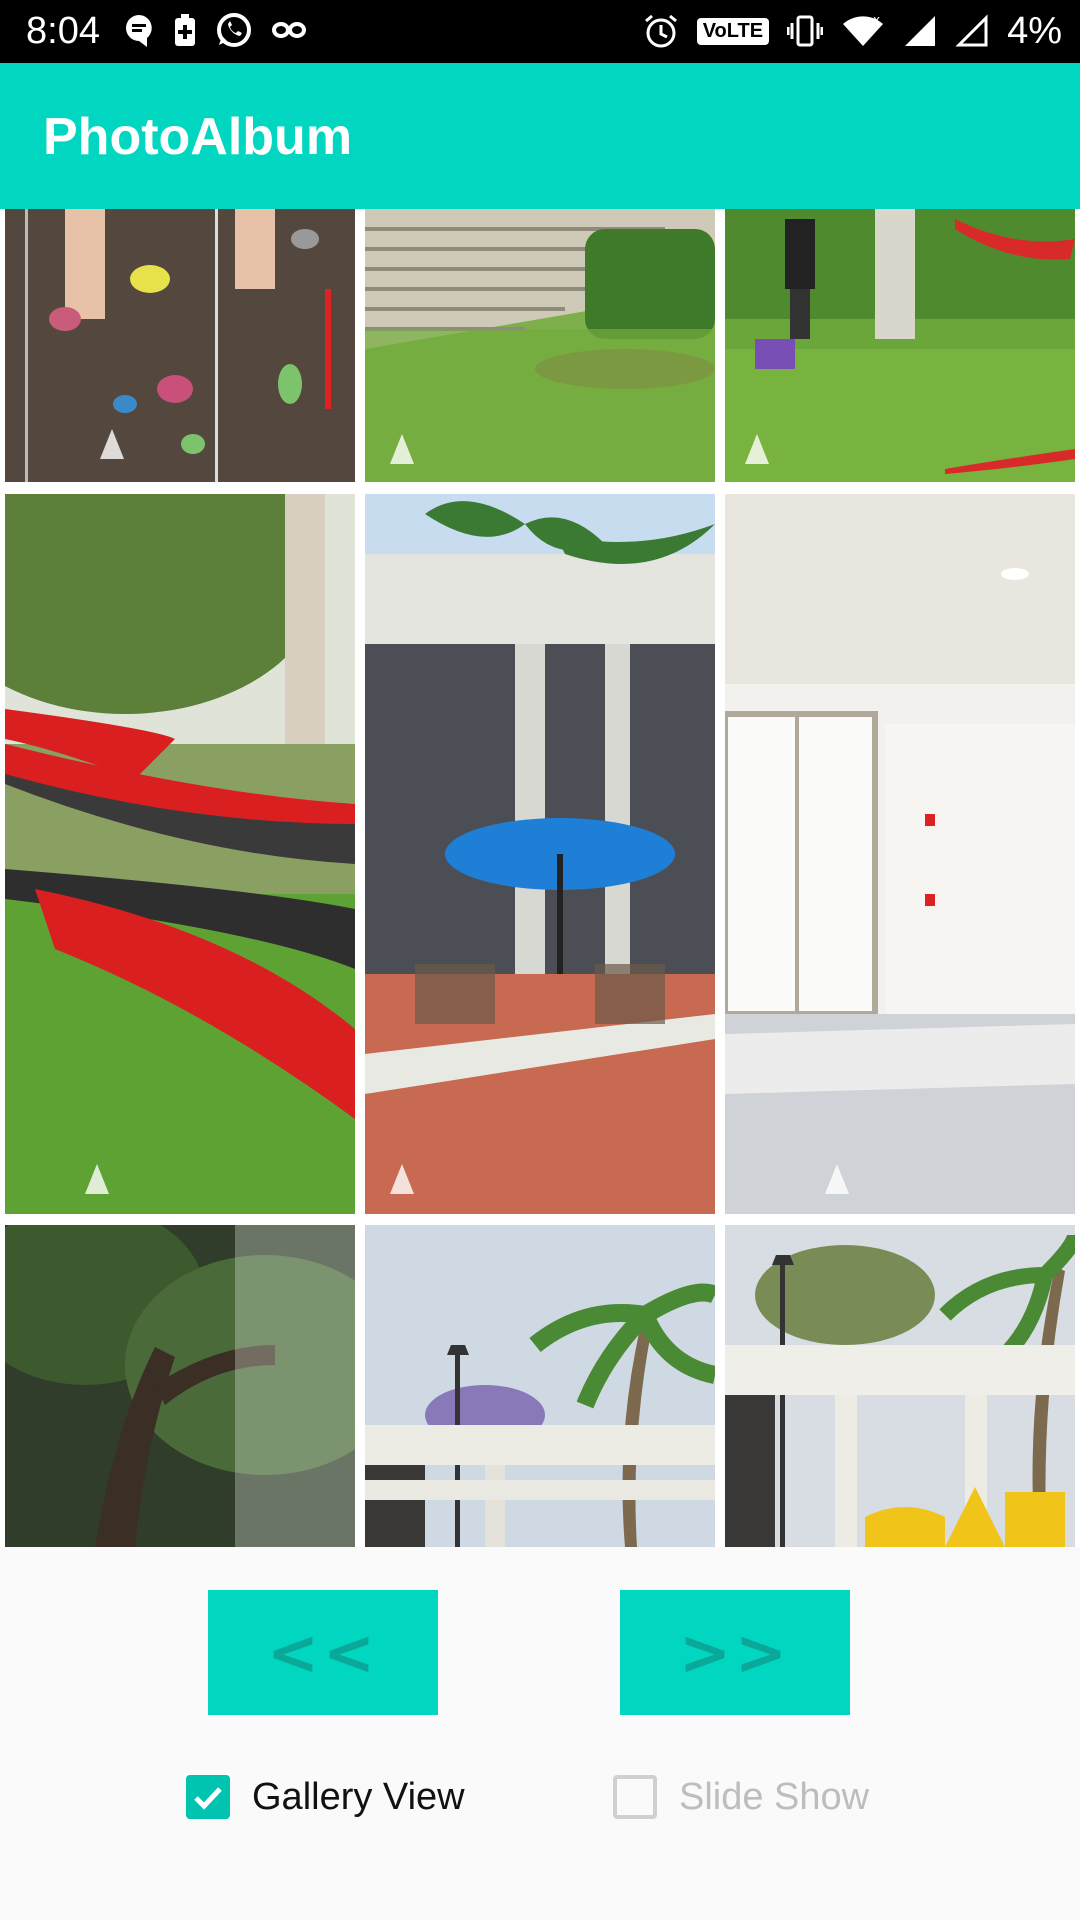 This screenshot has width=1080, height=1920. What do you see at coordinates (234, 30) in the screenshot?
I see `whatsapp-icon` at bounding box center [234, 30].